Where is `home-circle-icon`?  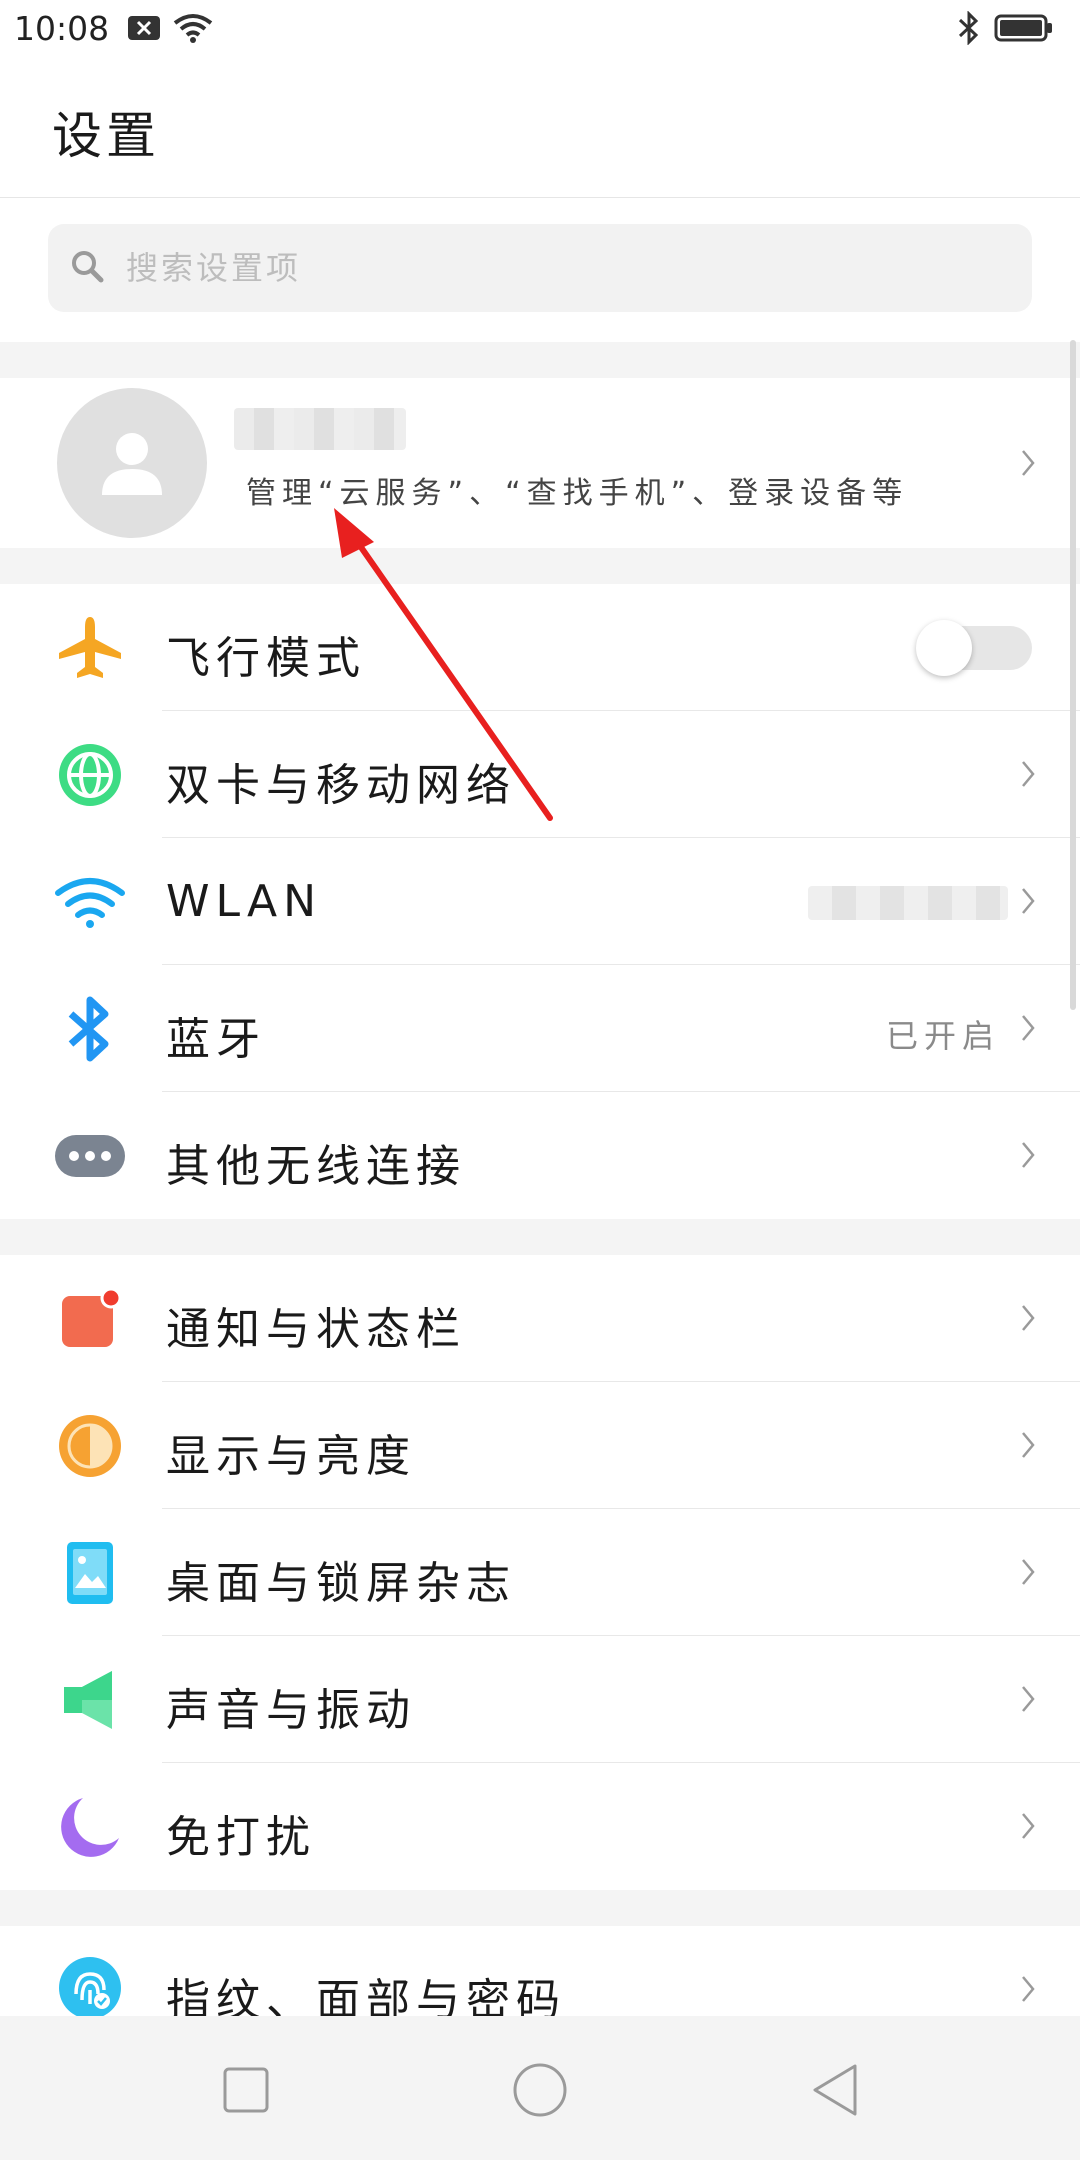 home-circle-icon is located at coordinates (540, 2090).